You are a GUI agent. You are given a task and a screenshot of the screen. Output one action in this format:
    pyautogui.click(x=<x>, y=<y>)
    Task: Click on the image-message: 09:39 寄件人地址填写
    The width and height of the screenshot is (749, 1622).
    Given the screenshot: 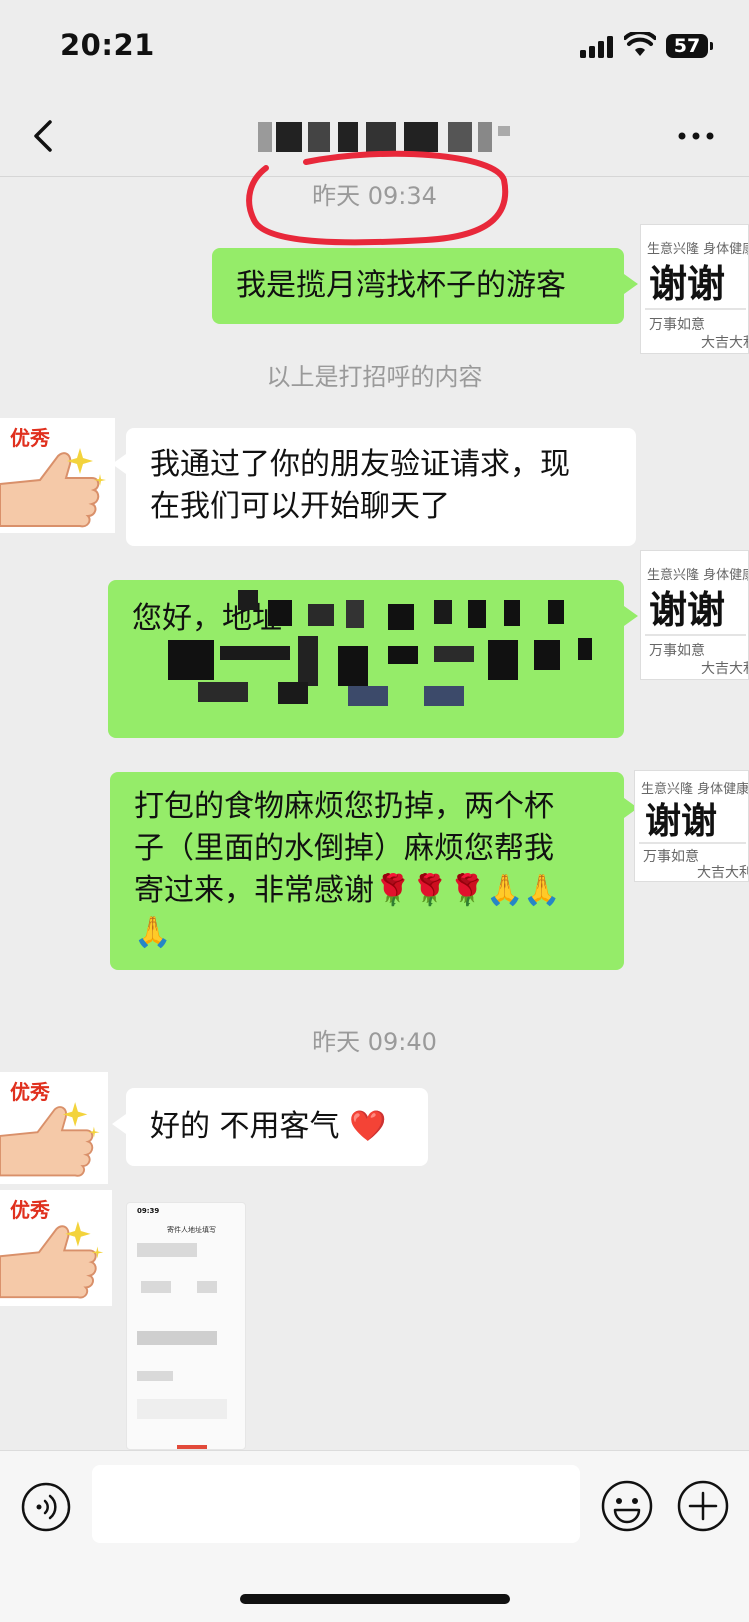 What is the action you would take?
    pyautogui.click(x=186, y=1326)
    